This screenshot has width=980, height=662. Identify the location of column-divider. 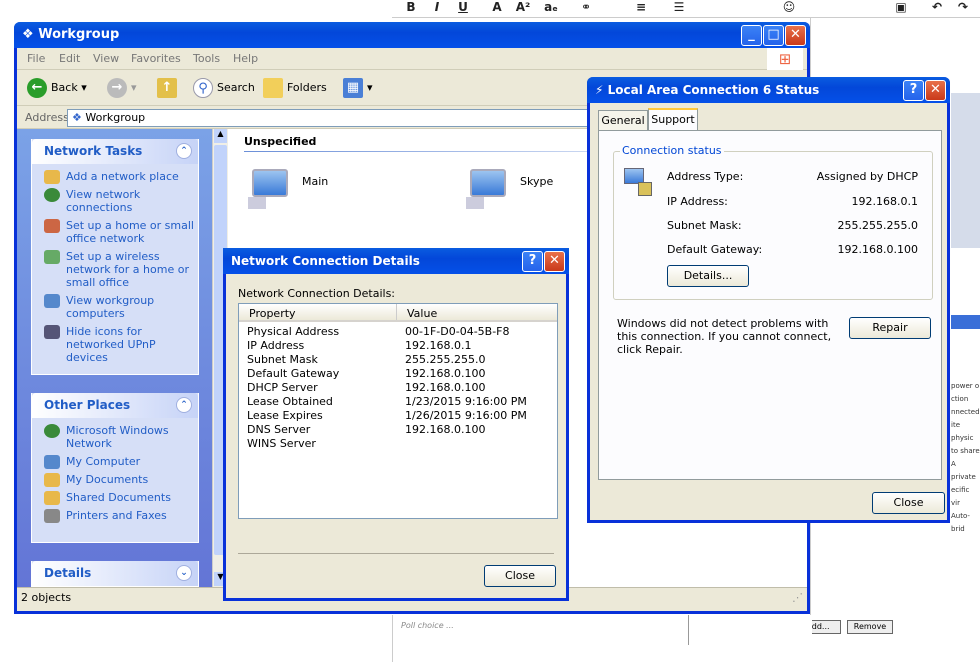
(396, 312).